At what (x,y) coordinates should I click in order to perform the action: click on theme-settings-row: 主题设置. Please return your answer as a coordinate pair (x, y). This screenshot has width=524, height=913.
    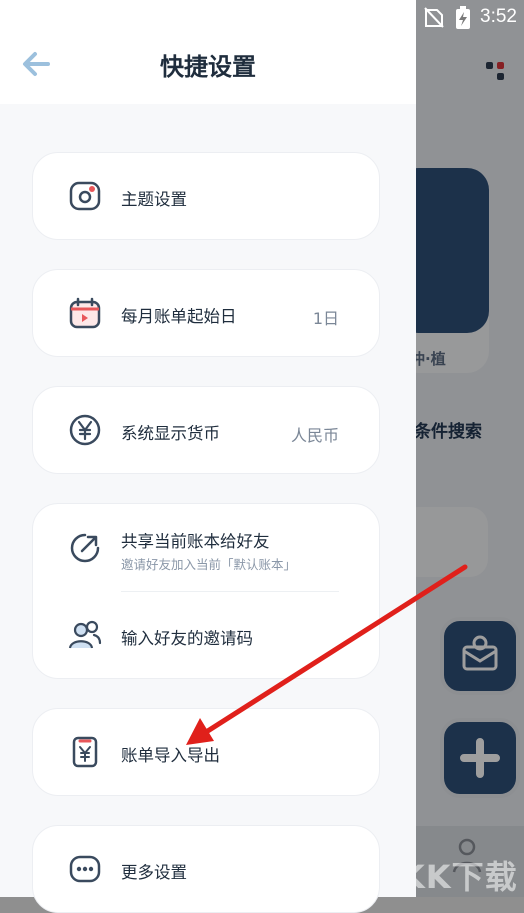
    Looking at the image, I should click on (206, 196).